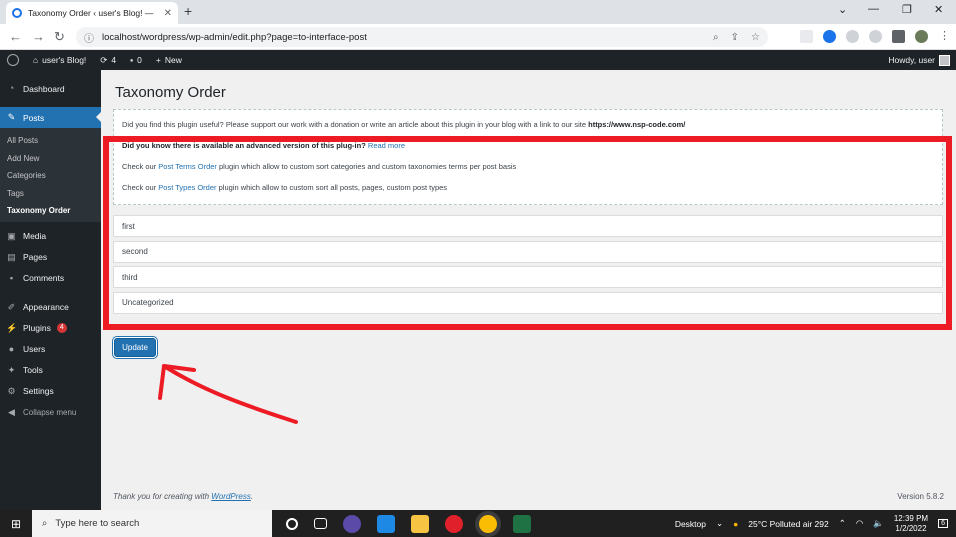  I want to click on desktop-toolbar: Desktop, so click(690, 524).